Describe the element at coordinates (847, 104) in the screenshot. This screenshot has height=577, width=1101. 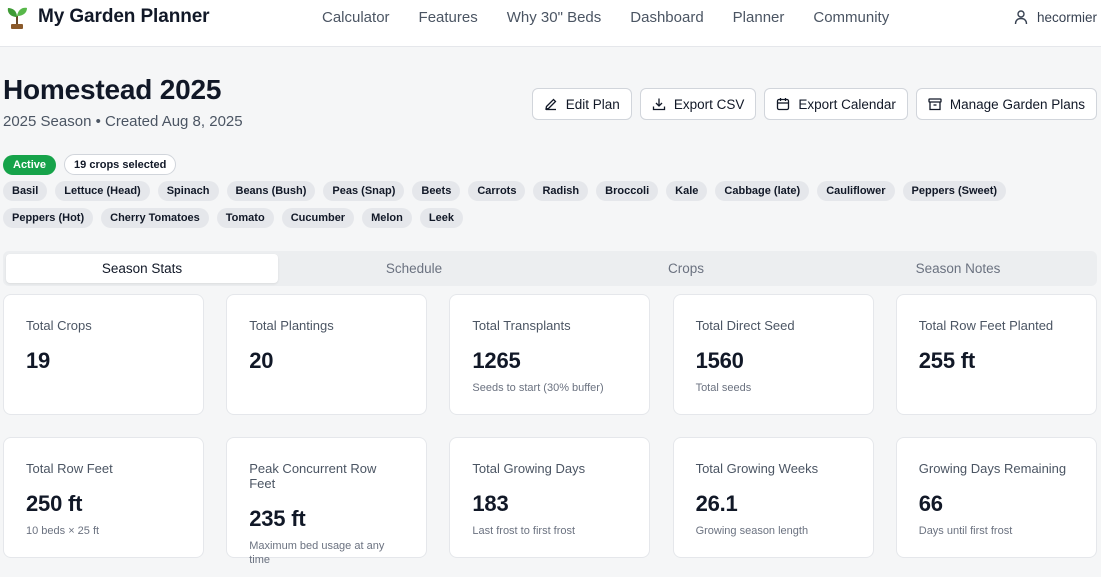
I see `export-calendar-label: Export Calendar` at that location.